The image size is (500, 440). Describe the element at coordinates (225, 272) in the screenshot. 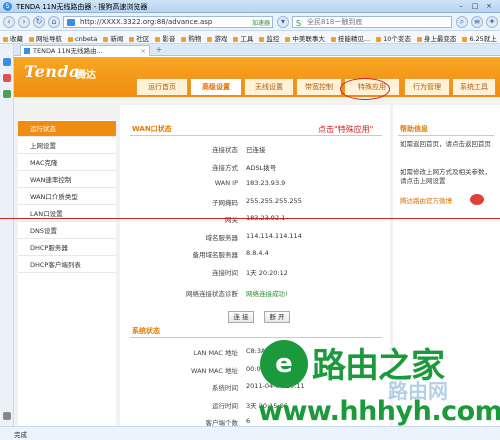

I see `status-label: 连接时间` at that location.